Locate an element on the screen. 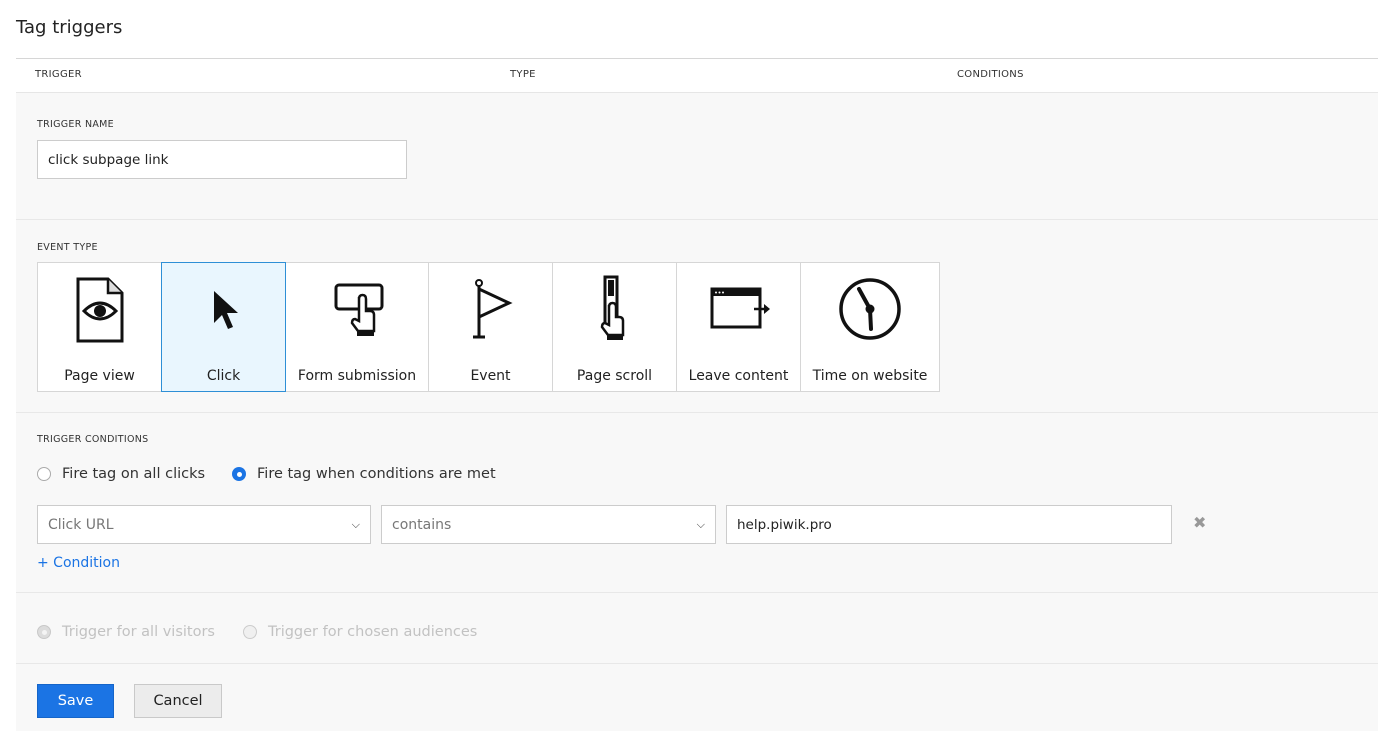  event-type-label-text: Click is located at coordinates (223, 376).